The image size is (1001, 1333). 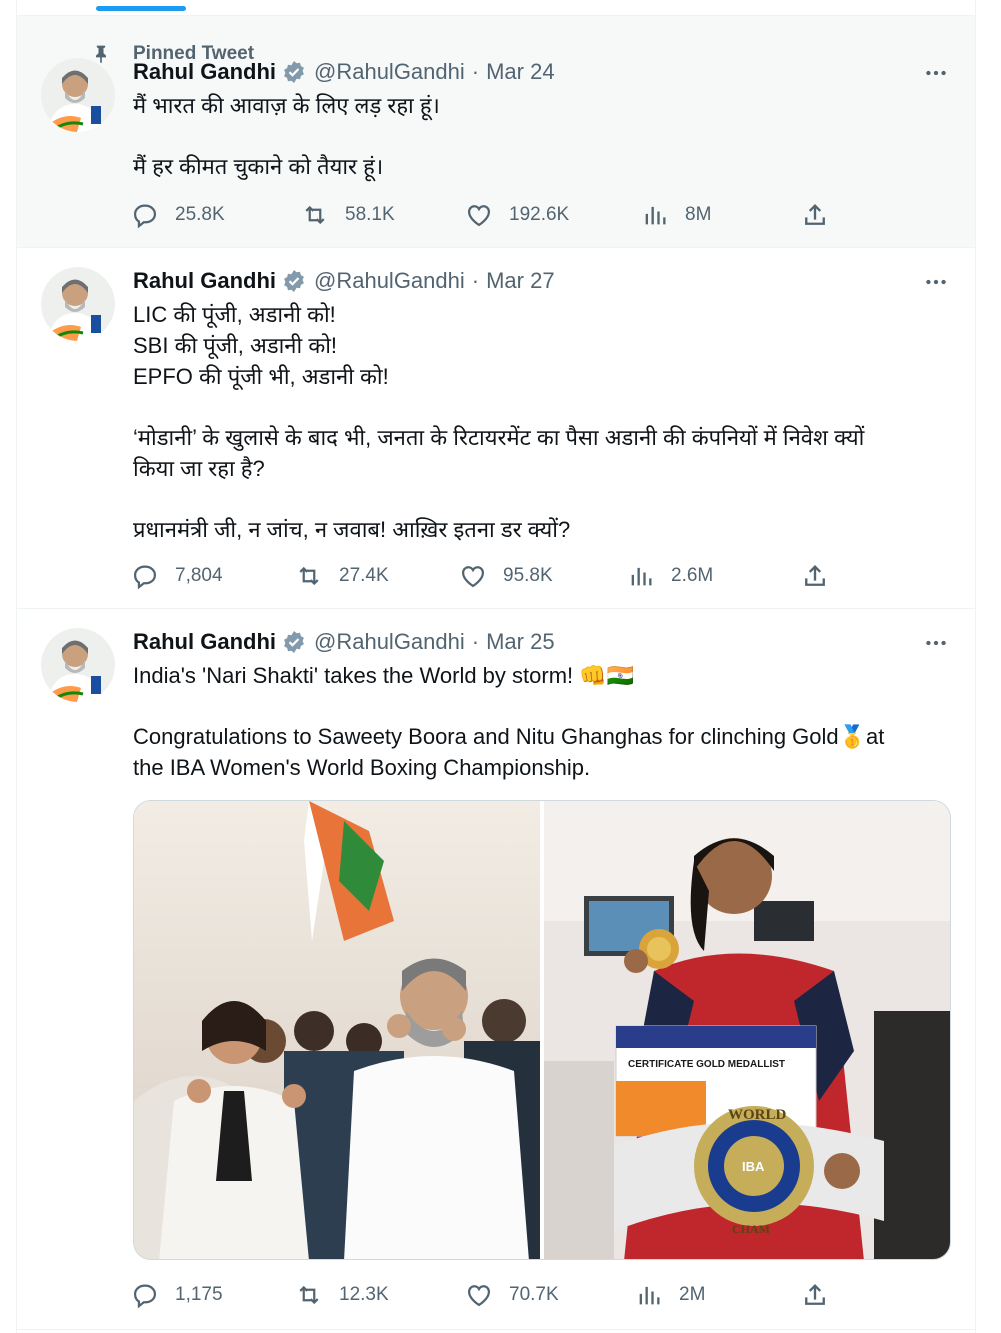 I want to click on views-count: 8M, so click(x=698, y=214).